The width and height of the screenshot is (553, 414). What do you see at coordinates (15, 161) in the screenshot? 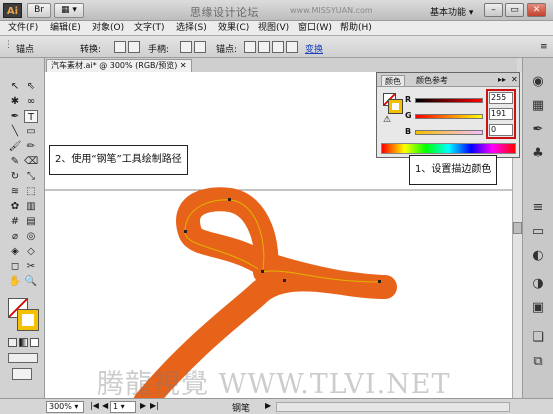
I see `blob-brush-tool-icon: ✎` at bounding box center [15, 161].